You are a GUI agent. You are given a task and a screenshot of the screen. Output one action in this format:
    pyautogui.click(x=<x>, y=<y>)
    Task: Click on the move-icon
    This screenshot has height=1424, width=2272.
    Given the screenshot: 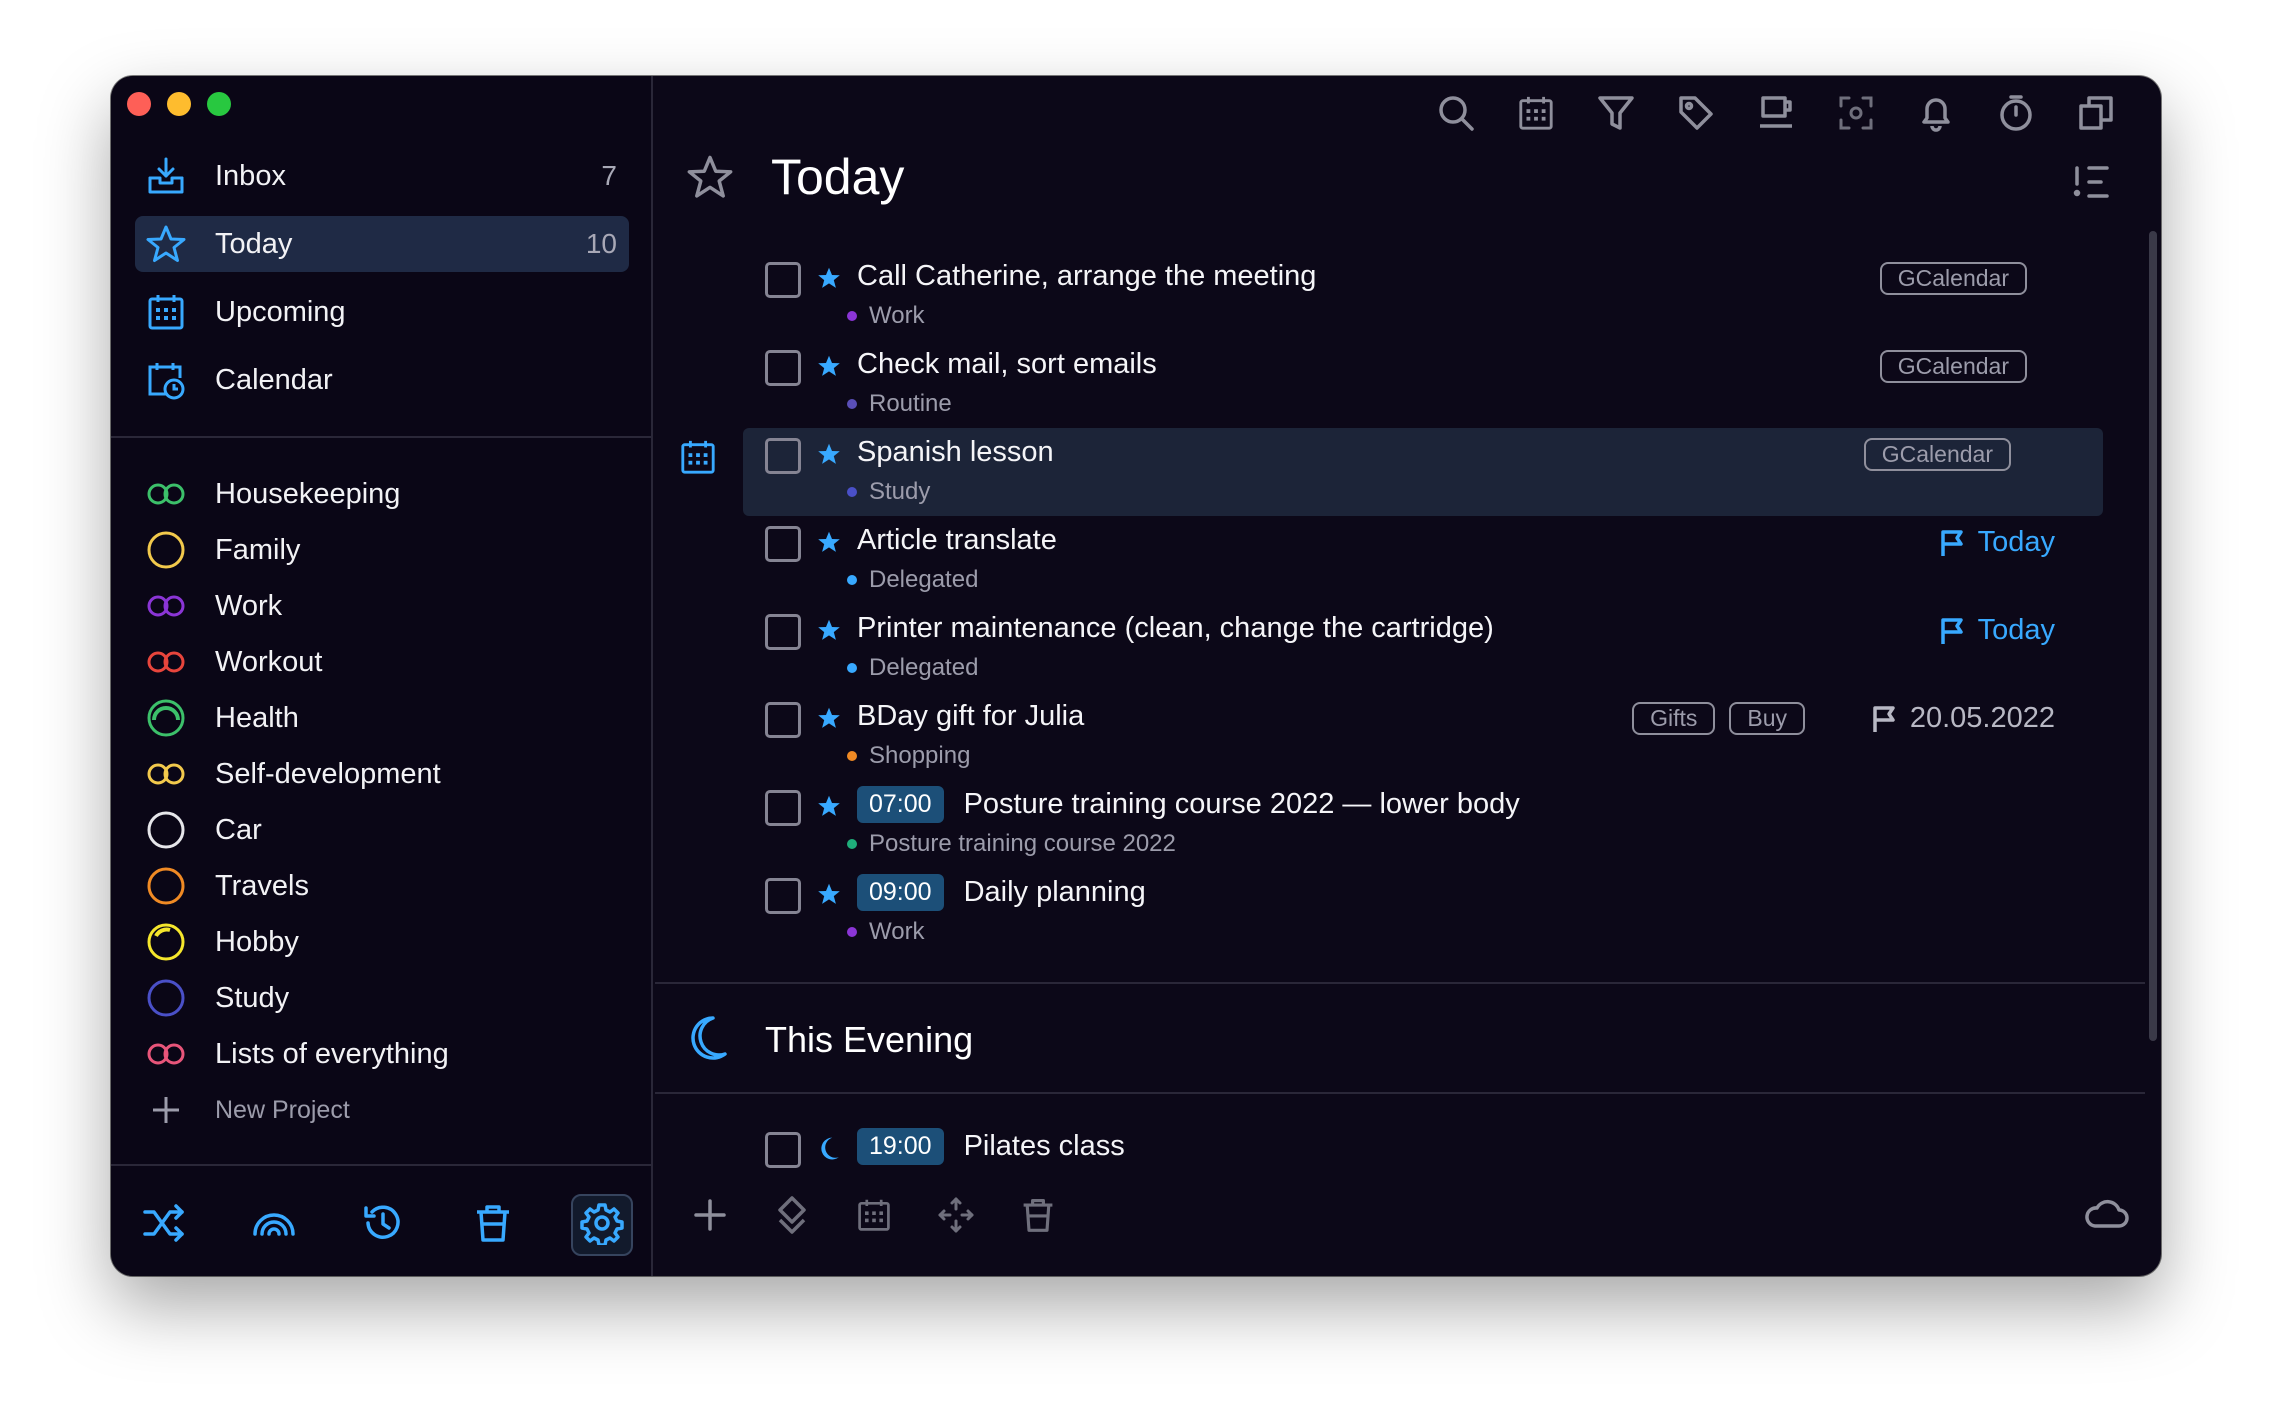 What is the action you would take?
    pyautogui.click(x=956, y=1217)
    